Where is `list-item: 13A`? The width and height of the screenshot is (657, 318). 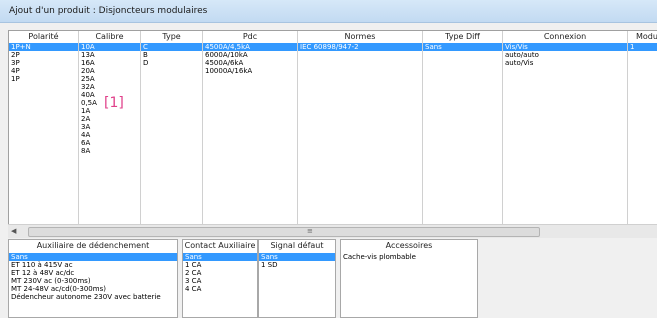
list-item: 13A is located at coordinates (109, 55).